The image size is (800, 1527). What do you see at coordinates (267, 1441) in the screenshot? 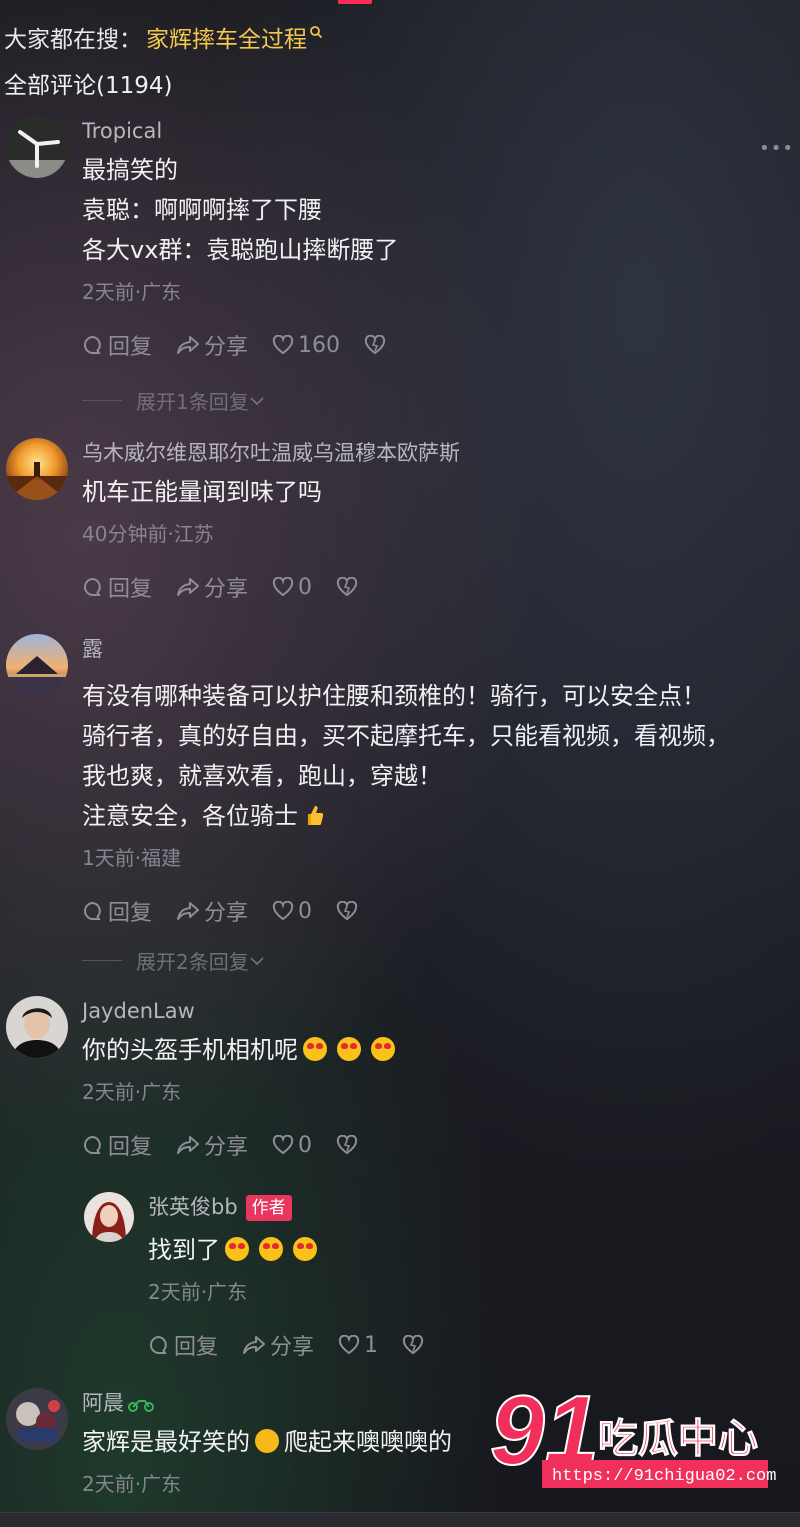
I see `laughing-emoji-icon` at bounding box center [267, 1441].